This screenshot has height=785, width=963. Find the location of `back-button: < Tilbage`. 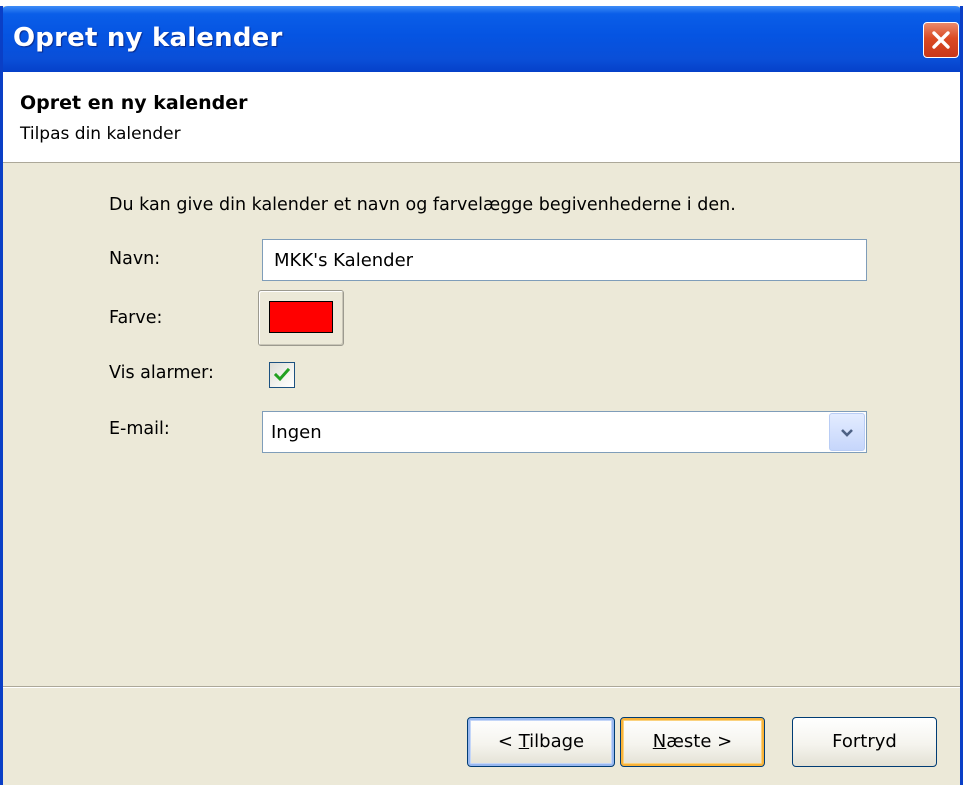

back-button: < Tilbage is located at coordinates (541, 742).